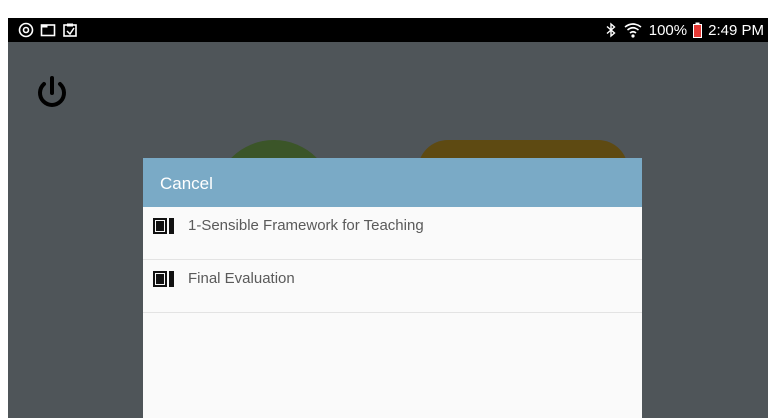  What do you see at coordinates (241, 278) in the screenshot?
I see `list-item-label: Final Evaluation` at bounding box center [241, 278].